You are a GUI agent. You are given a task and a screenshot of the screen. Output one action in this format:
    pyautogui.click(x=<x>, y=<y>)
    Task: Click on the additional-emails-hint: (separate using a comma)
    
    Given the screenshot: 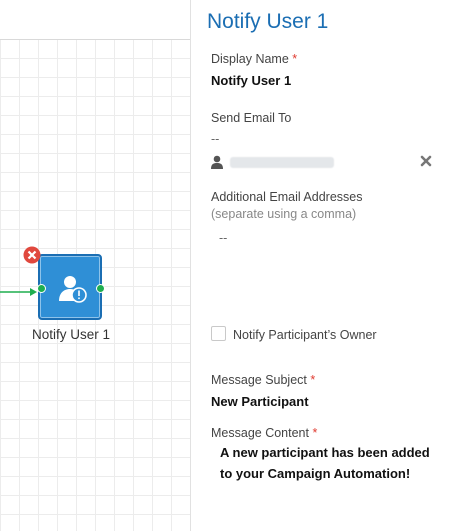 What is the action you would take?
    pyautogui.click(x=284, y=214)
    